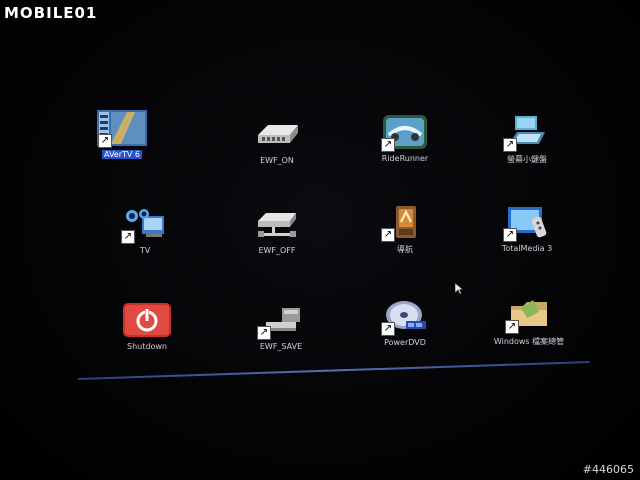 Image resolution: width=640 pixels, height=480 pixels. I want to click on watermark-logo: MOBILE01, so click(50, 13).